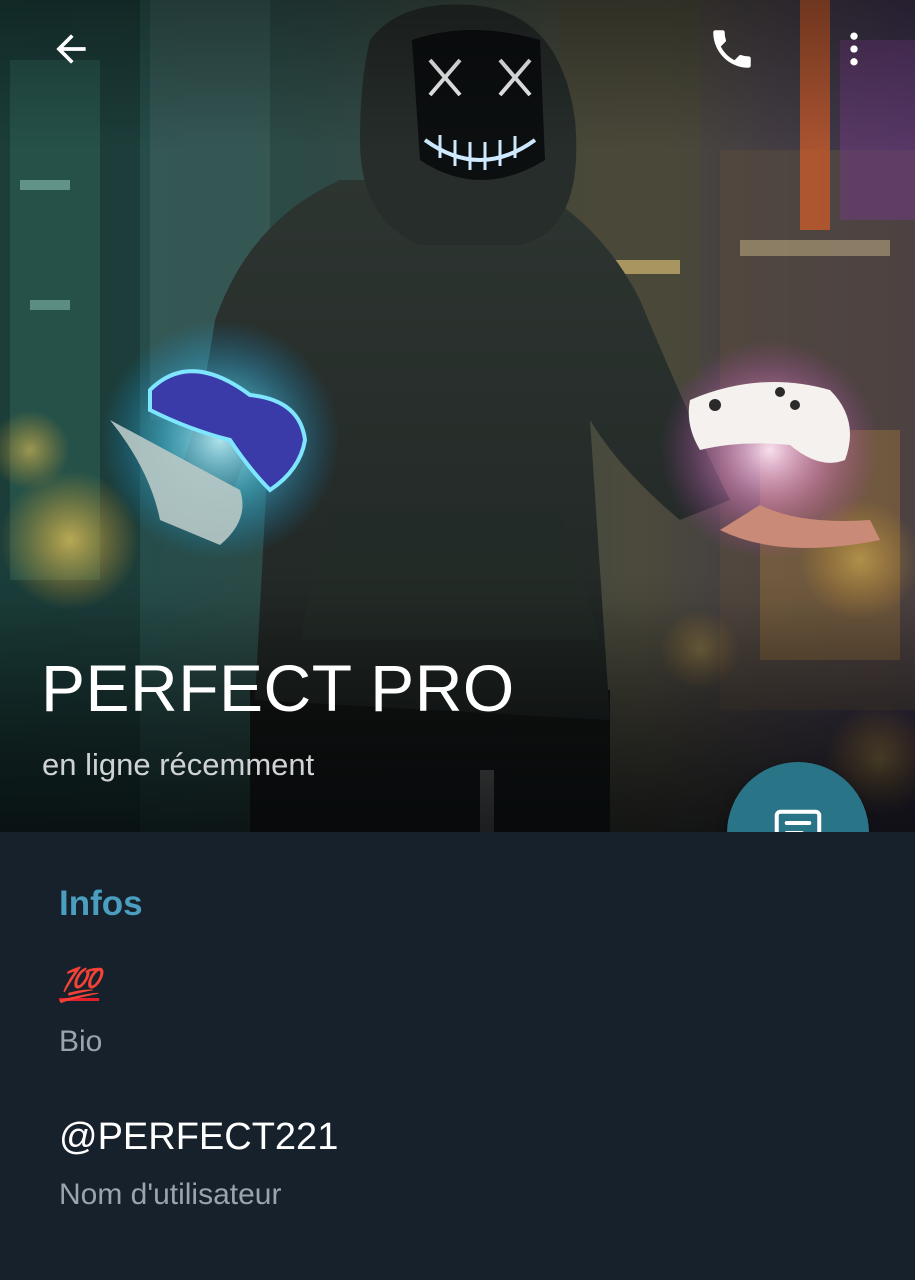 This screenshot has width=915, height=1280. I want to click on more-vertical-icon, so click(854, 49).